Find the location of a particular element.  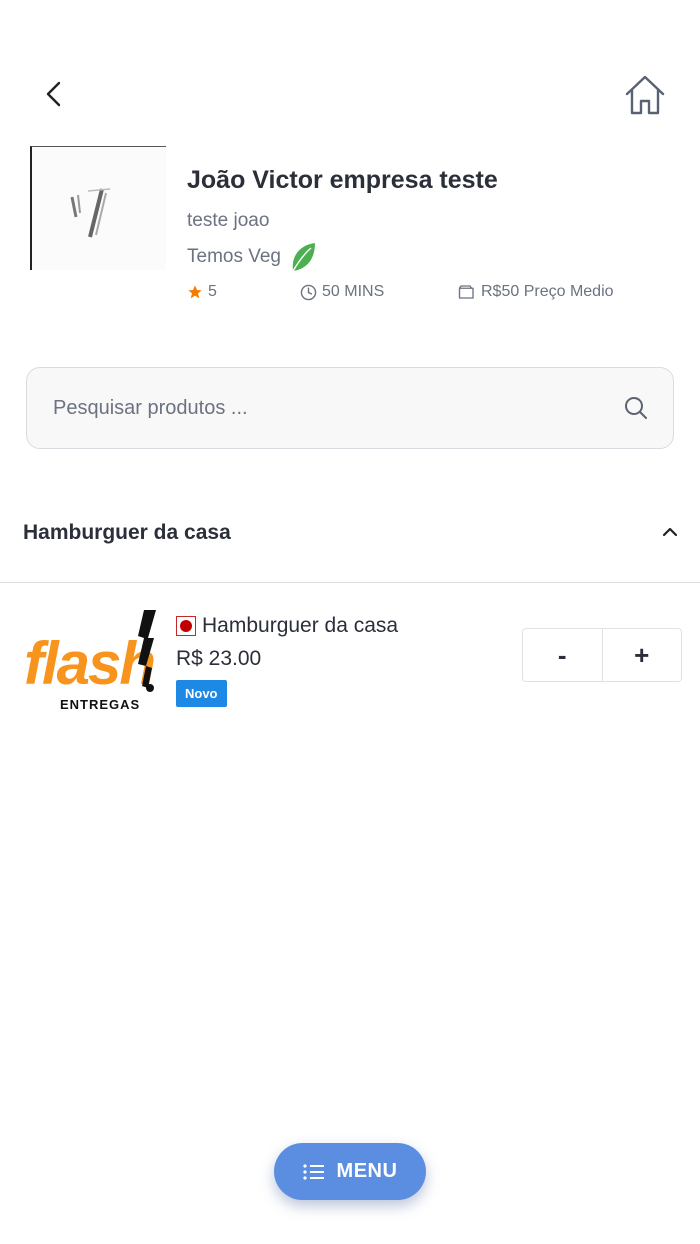

category-title: Hamburguer da casa is located at coordinates (127, 532).